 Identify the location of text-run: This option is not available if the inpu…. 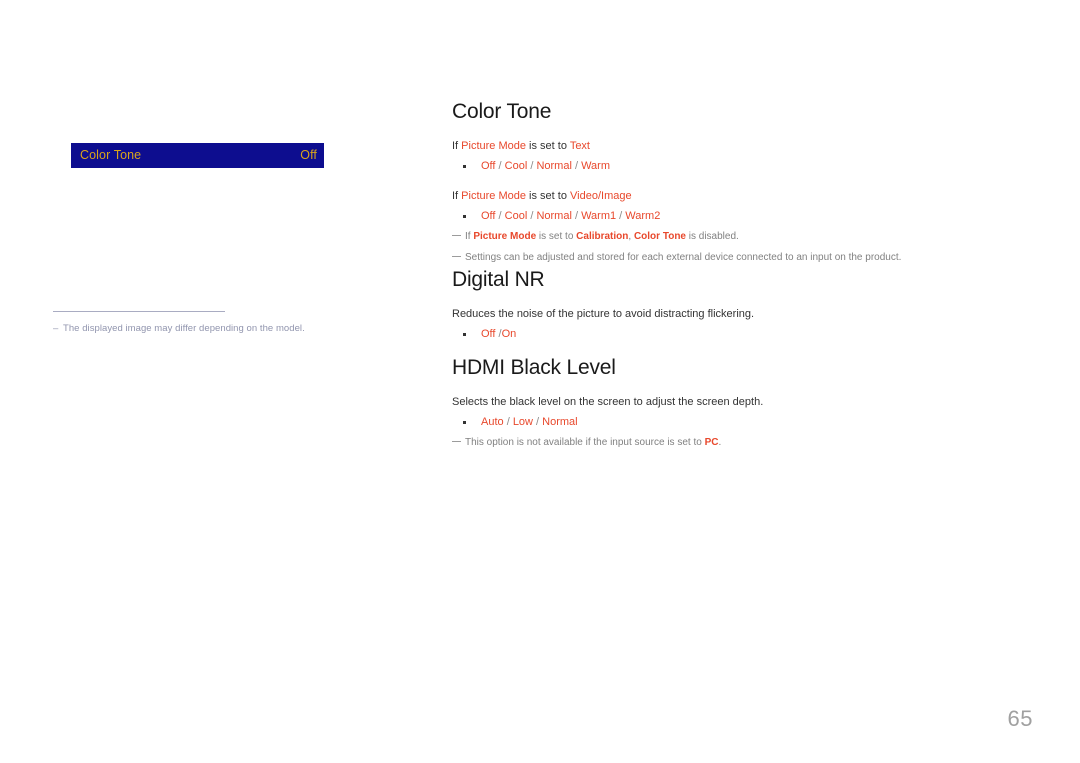
(585, 442).